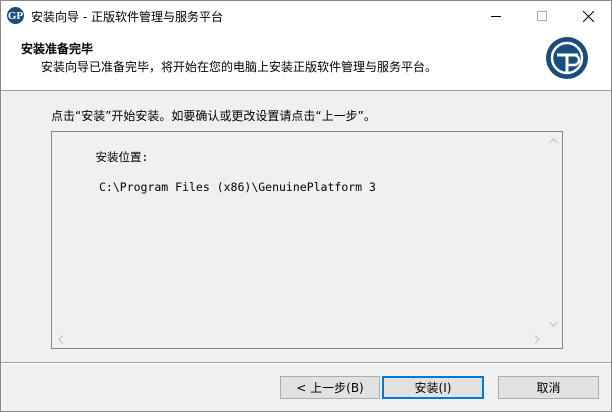  What do you see at coordinates (237, 187) in the screenshot?
I see `install-path: C:\Program Files (x86)\GenuinePlatform 3` at bounding box center [237, 187].